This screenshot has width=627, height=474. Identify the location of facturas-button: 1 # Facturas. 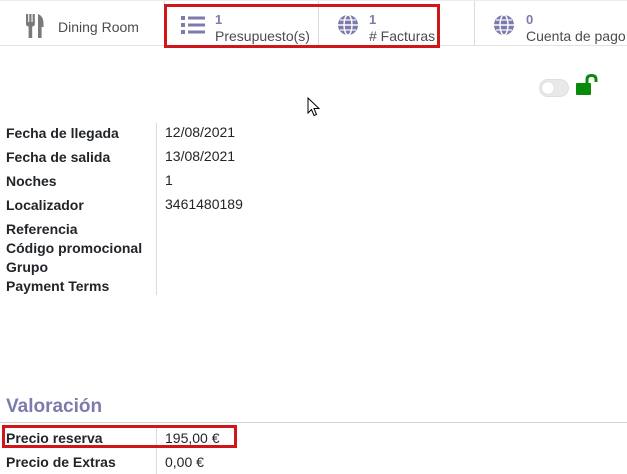
(382, 23).